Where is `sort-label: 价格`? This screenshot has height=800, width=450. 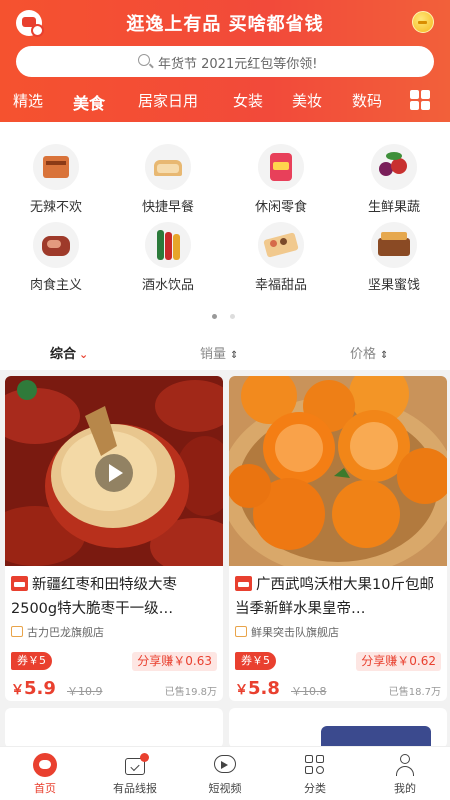
sort-label: 价格 is located at coordinates (363, 354).